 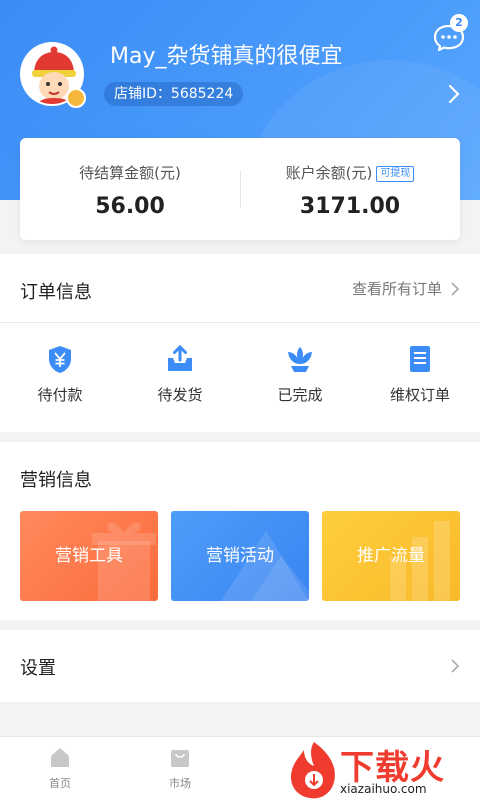 I want to click on lotus-icon, so click(x=300, y=359).